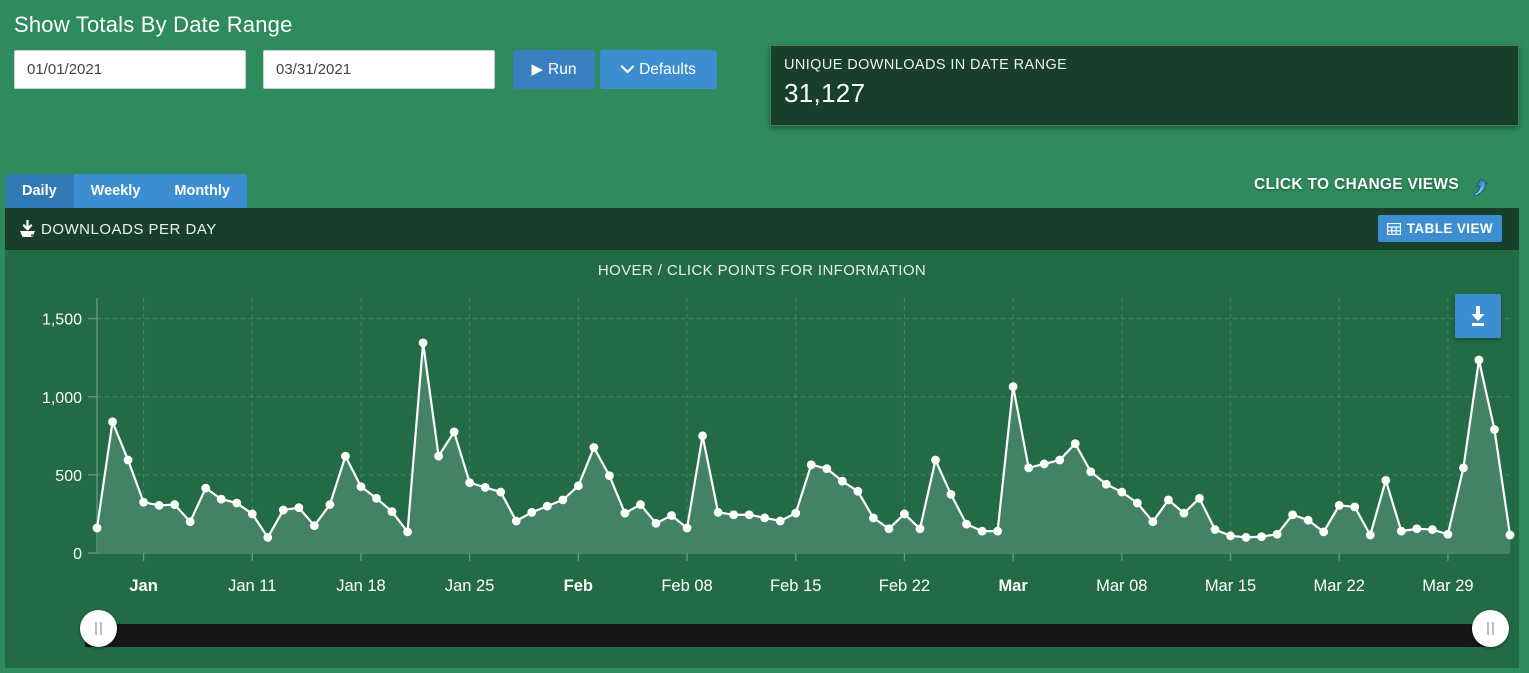 The width and height of the screenshot is (1529, 673). I want to click on range-slider-left-handle, so click(98, 628).